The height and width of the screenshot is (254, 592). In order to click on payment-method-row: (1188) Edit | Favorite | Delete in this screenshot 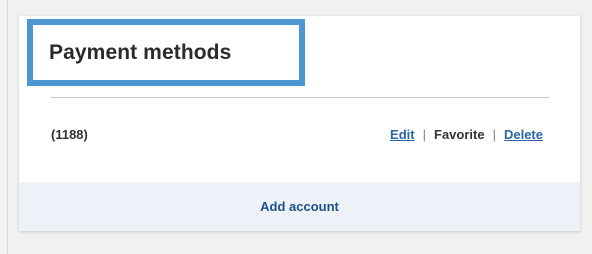, I will do `click(297, 134)`.